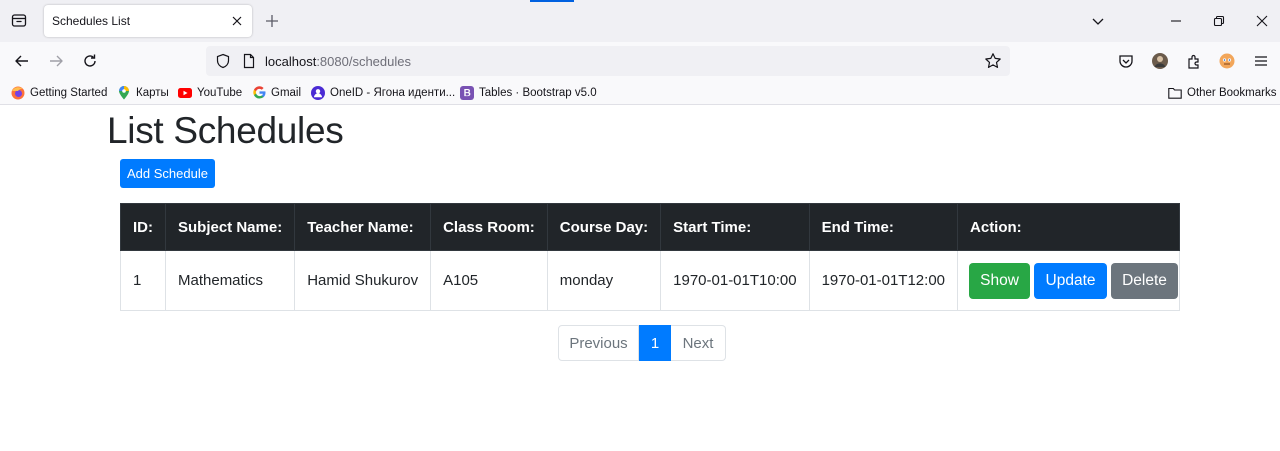  What do you see at coordinates (640, 21) in the screenshot?
I see `tab-bar: Schedules List` at bounding box center [640, 21].